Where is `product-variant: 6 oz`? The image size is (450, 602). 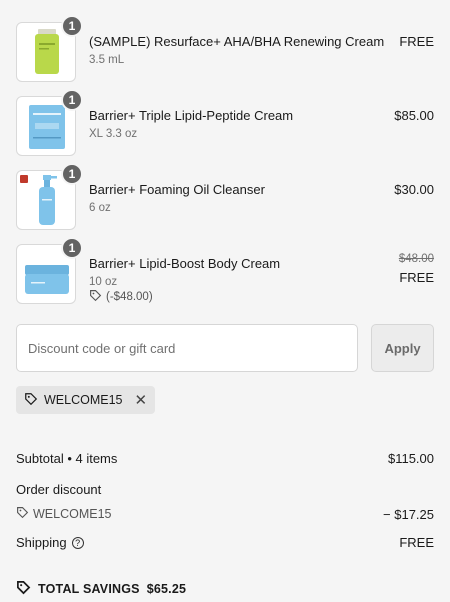 product-variant: 6 oz is located at coordinates (100, 208).